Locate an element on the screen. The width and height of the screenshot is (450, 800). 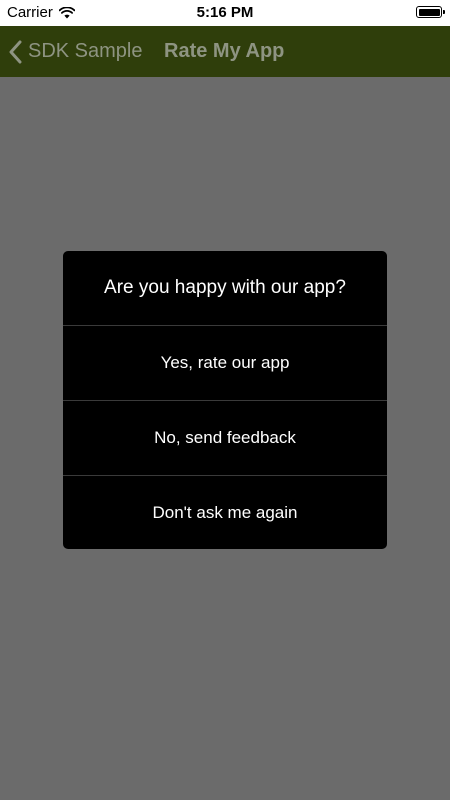
send-feedback-button: No, send feedback is located at coordinates (225, 438).